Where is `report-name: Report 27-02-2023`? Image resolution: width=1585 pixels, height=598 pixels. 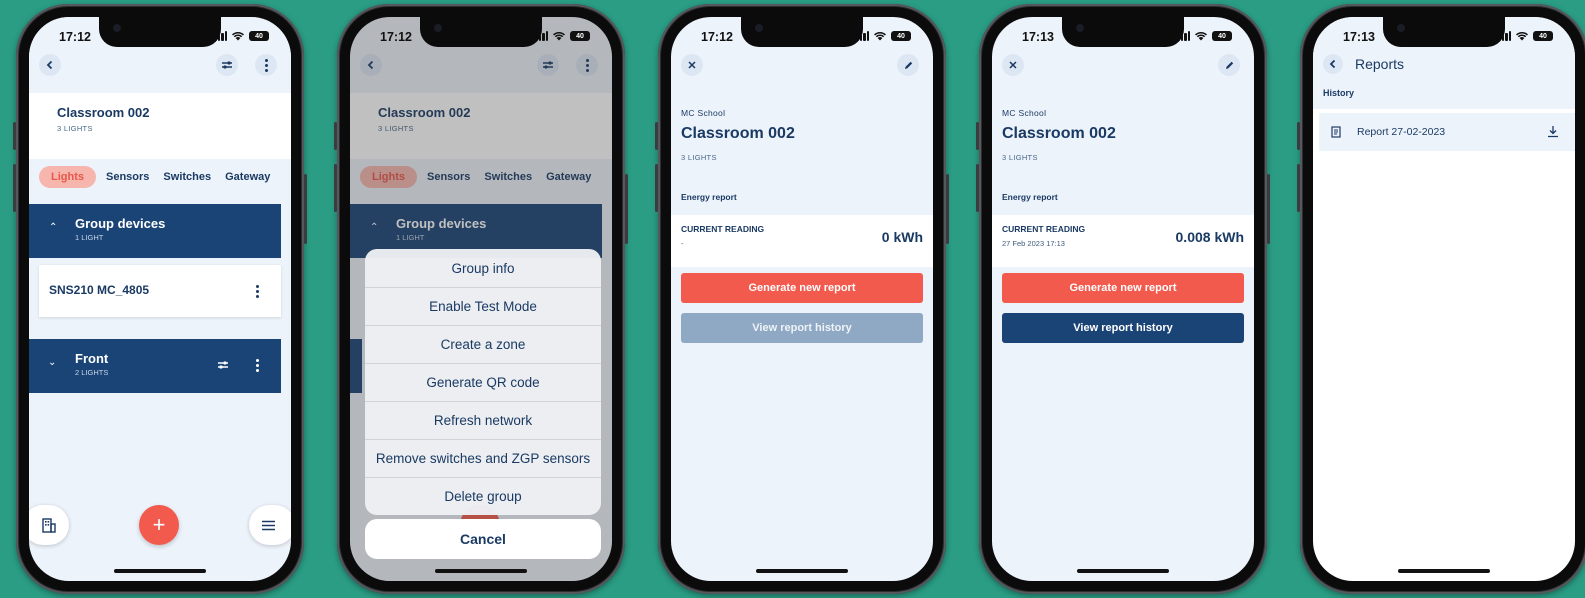 report-name: Report 27-02-2023 is located at coordinates (1401, 132).